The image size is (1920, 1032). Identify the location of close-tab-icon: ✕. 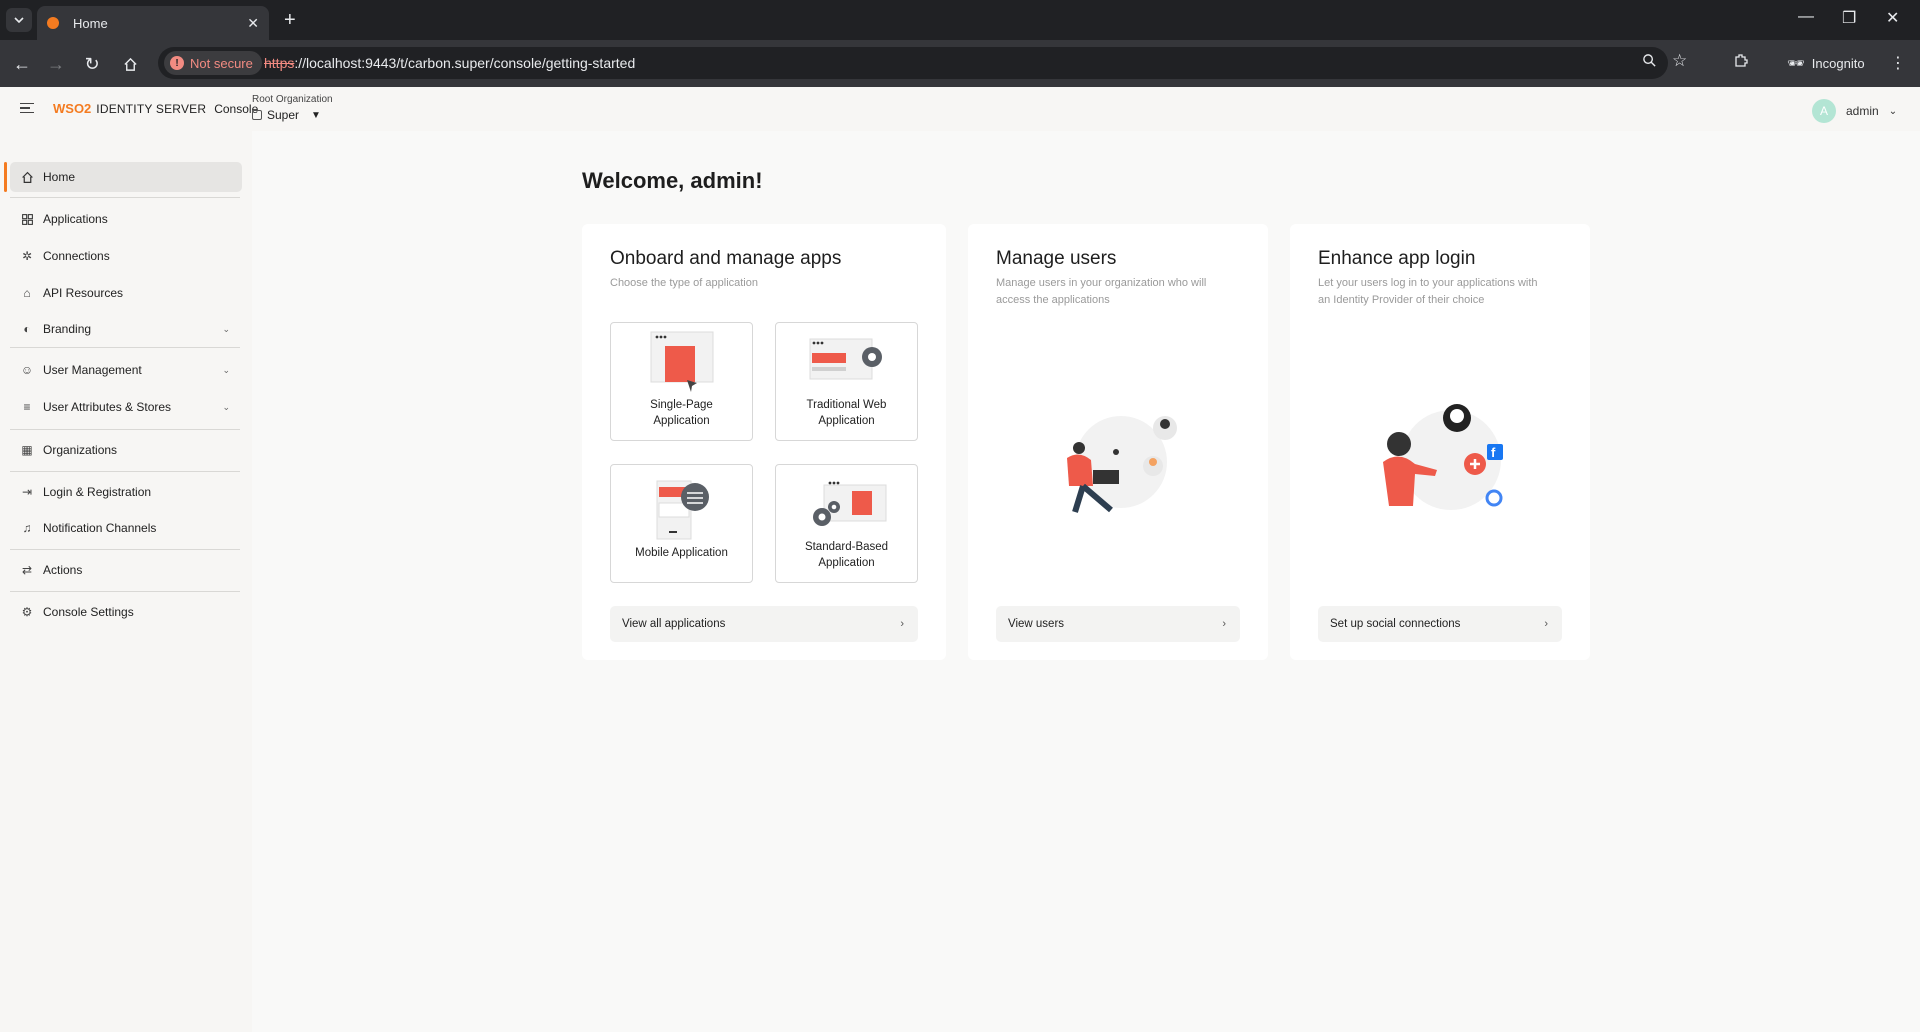
(253, 23).